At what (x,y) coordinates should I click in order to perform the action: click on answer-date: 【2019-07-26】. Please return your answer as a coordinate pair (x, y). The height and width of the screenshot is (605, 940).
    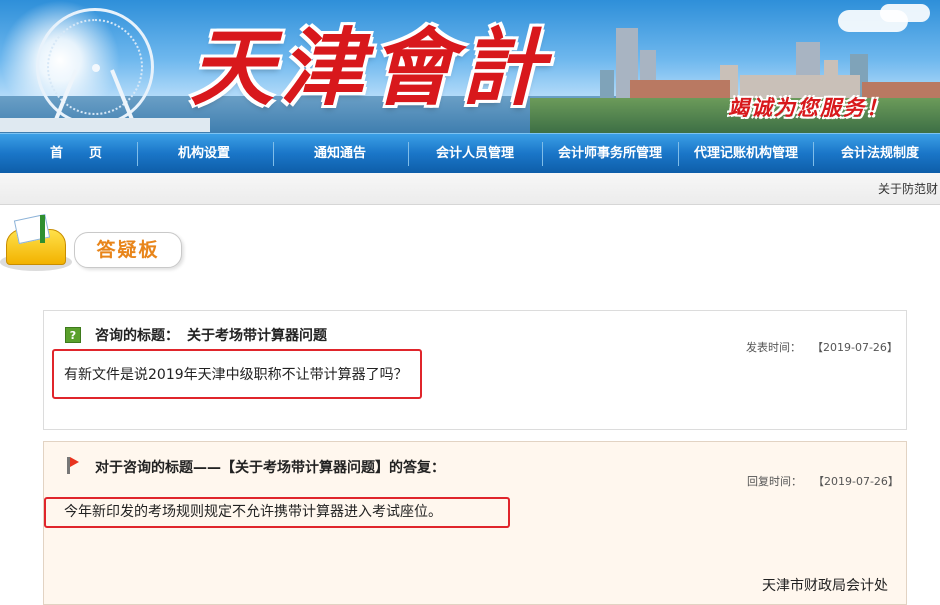
    Looking at the image, I should click on (856, 481).